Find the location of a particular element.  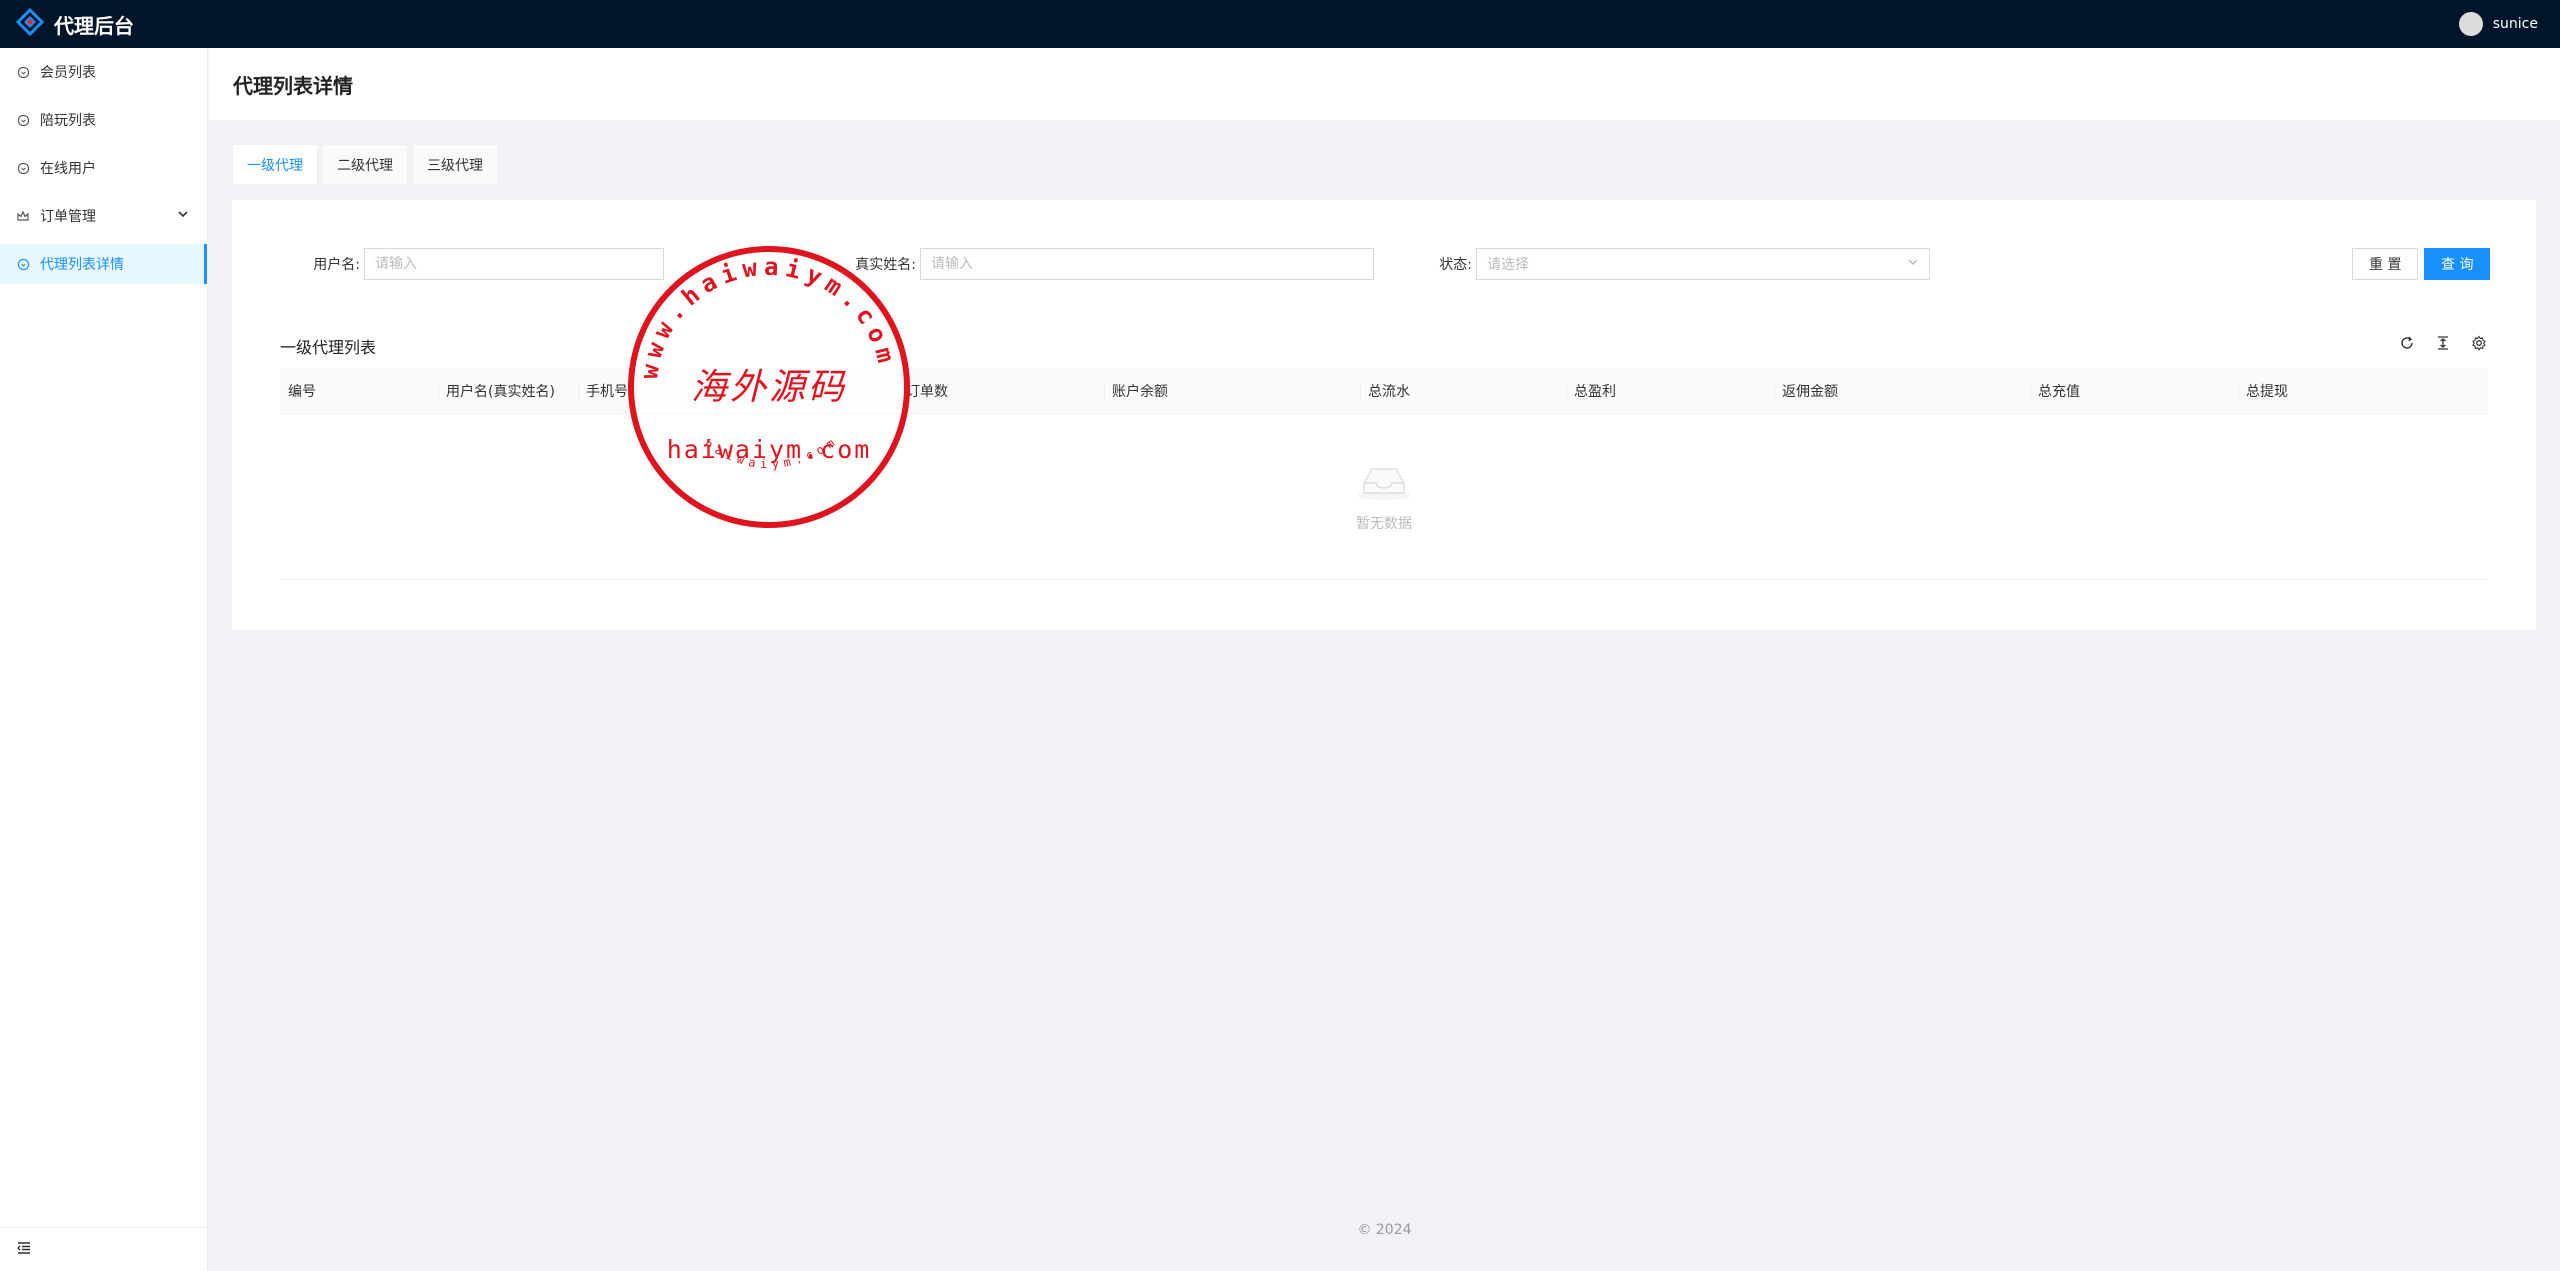

status-field: 状态: 请选择 is located at coordinates (1679, 264).